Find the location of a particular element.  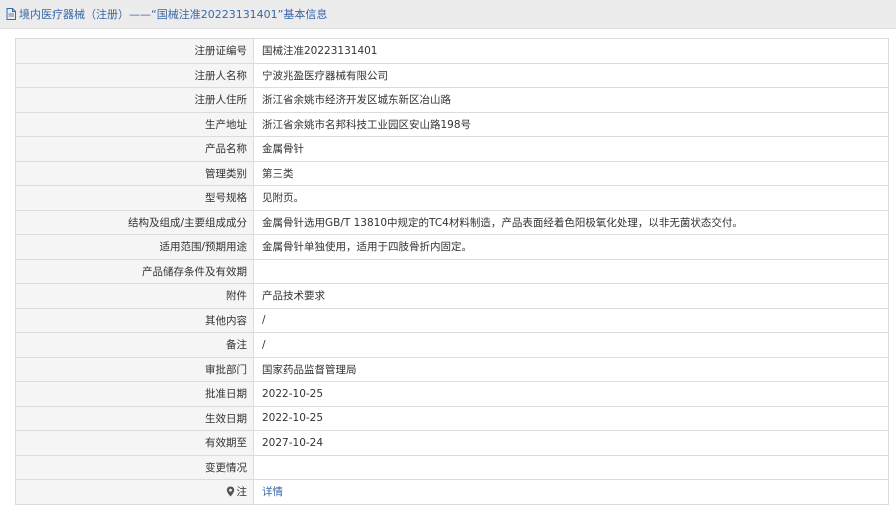

row-value: 金属骨针单独使用，适用于四肢骨折内固定。 is located at coordinates (571, 247).